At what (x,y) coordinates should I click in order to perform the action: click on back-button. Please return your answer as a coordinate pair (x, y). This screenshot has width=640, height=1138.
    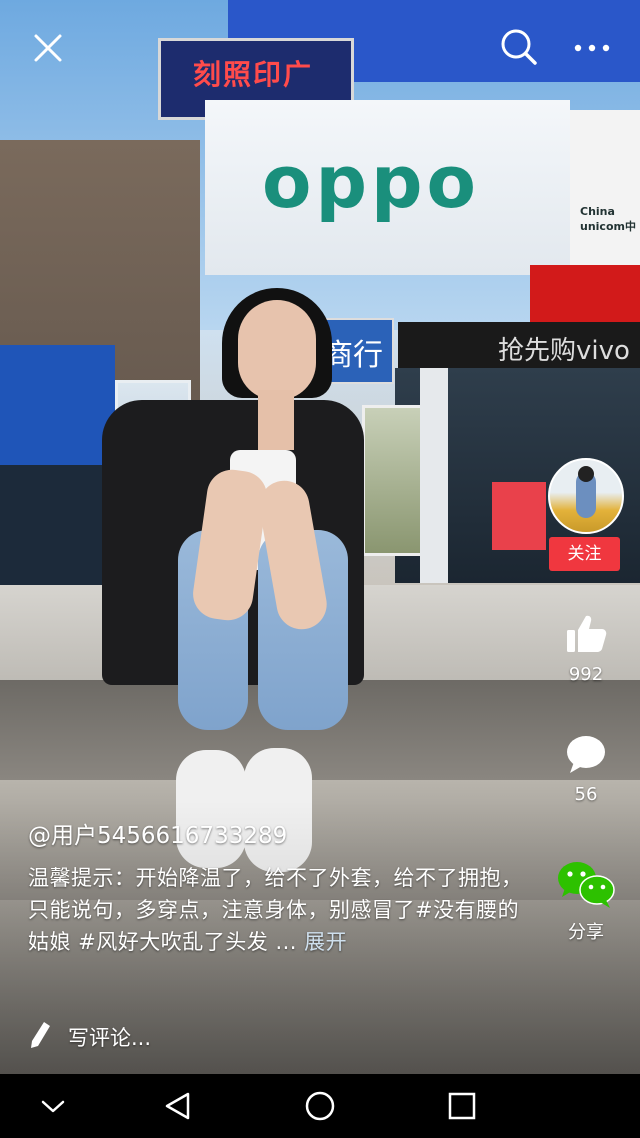
    Looking at the image, I should click on (178, 1106).